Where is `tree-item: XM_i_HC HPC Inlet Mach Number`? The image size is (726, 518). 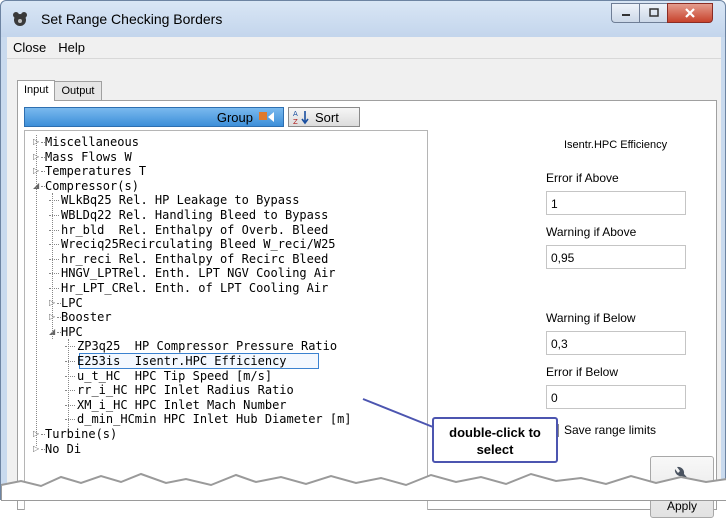
tree-item: XM_i_HC HPC Inlet Mach Number is located at coordinates (182, 405).